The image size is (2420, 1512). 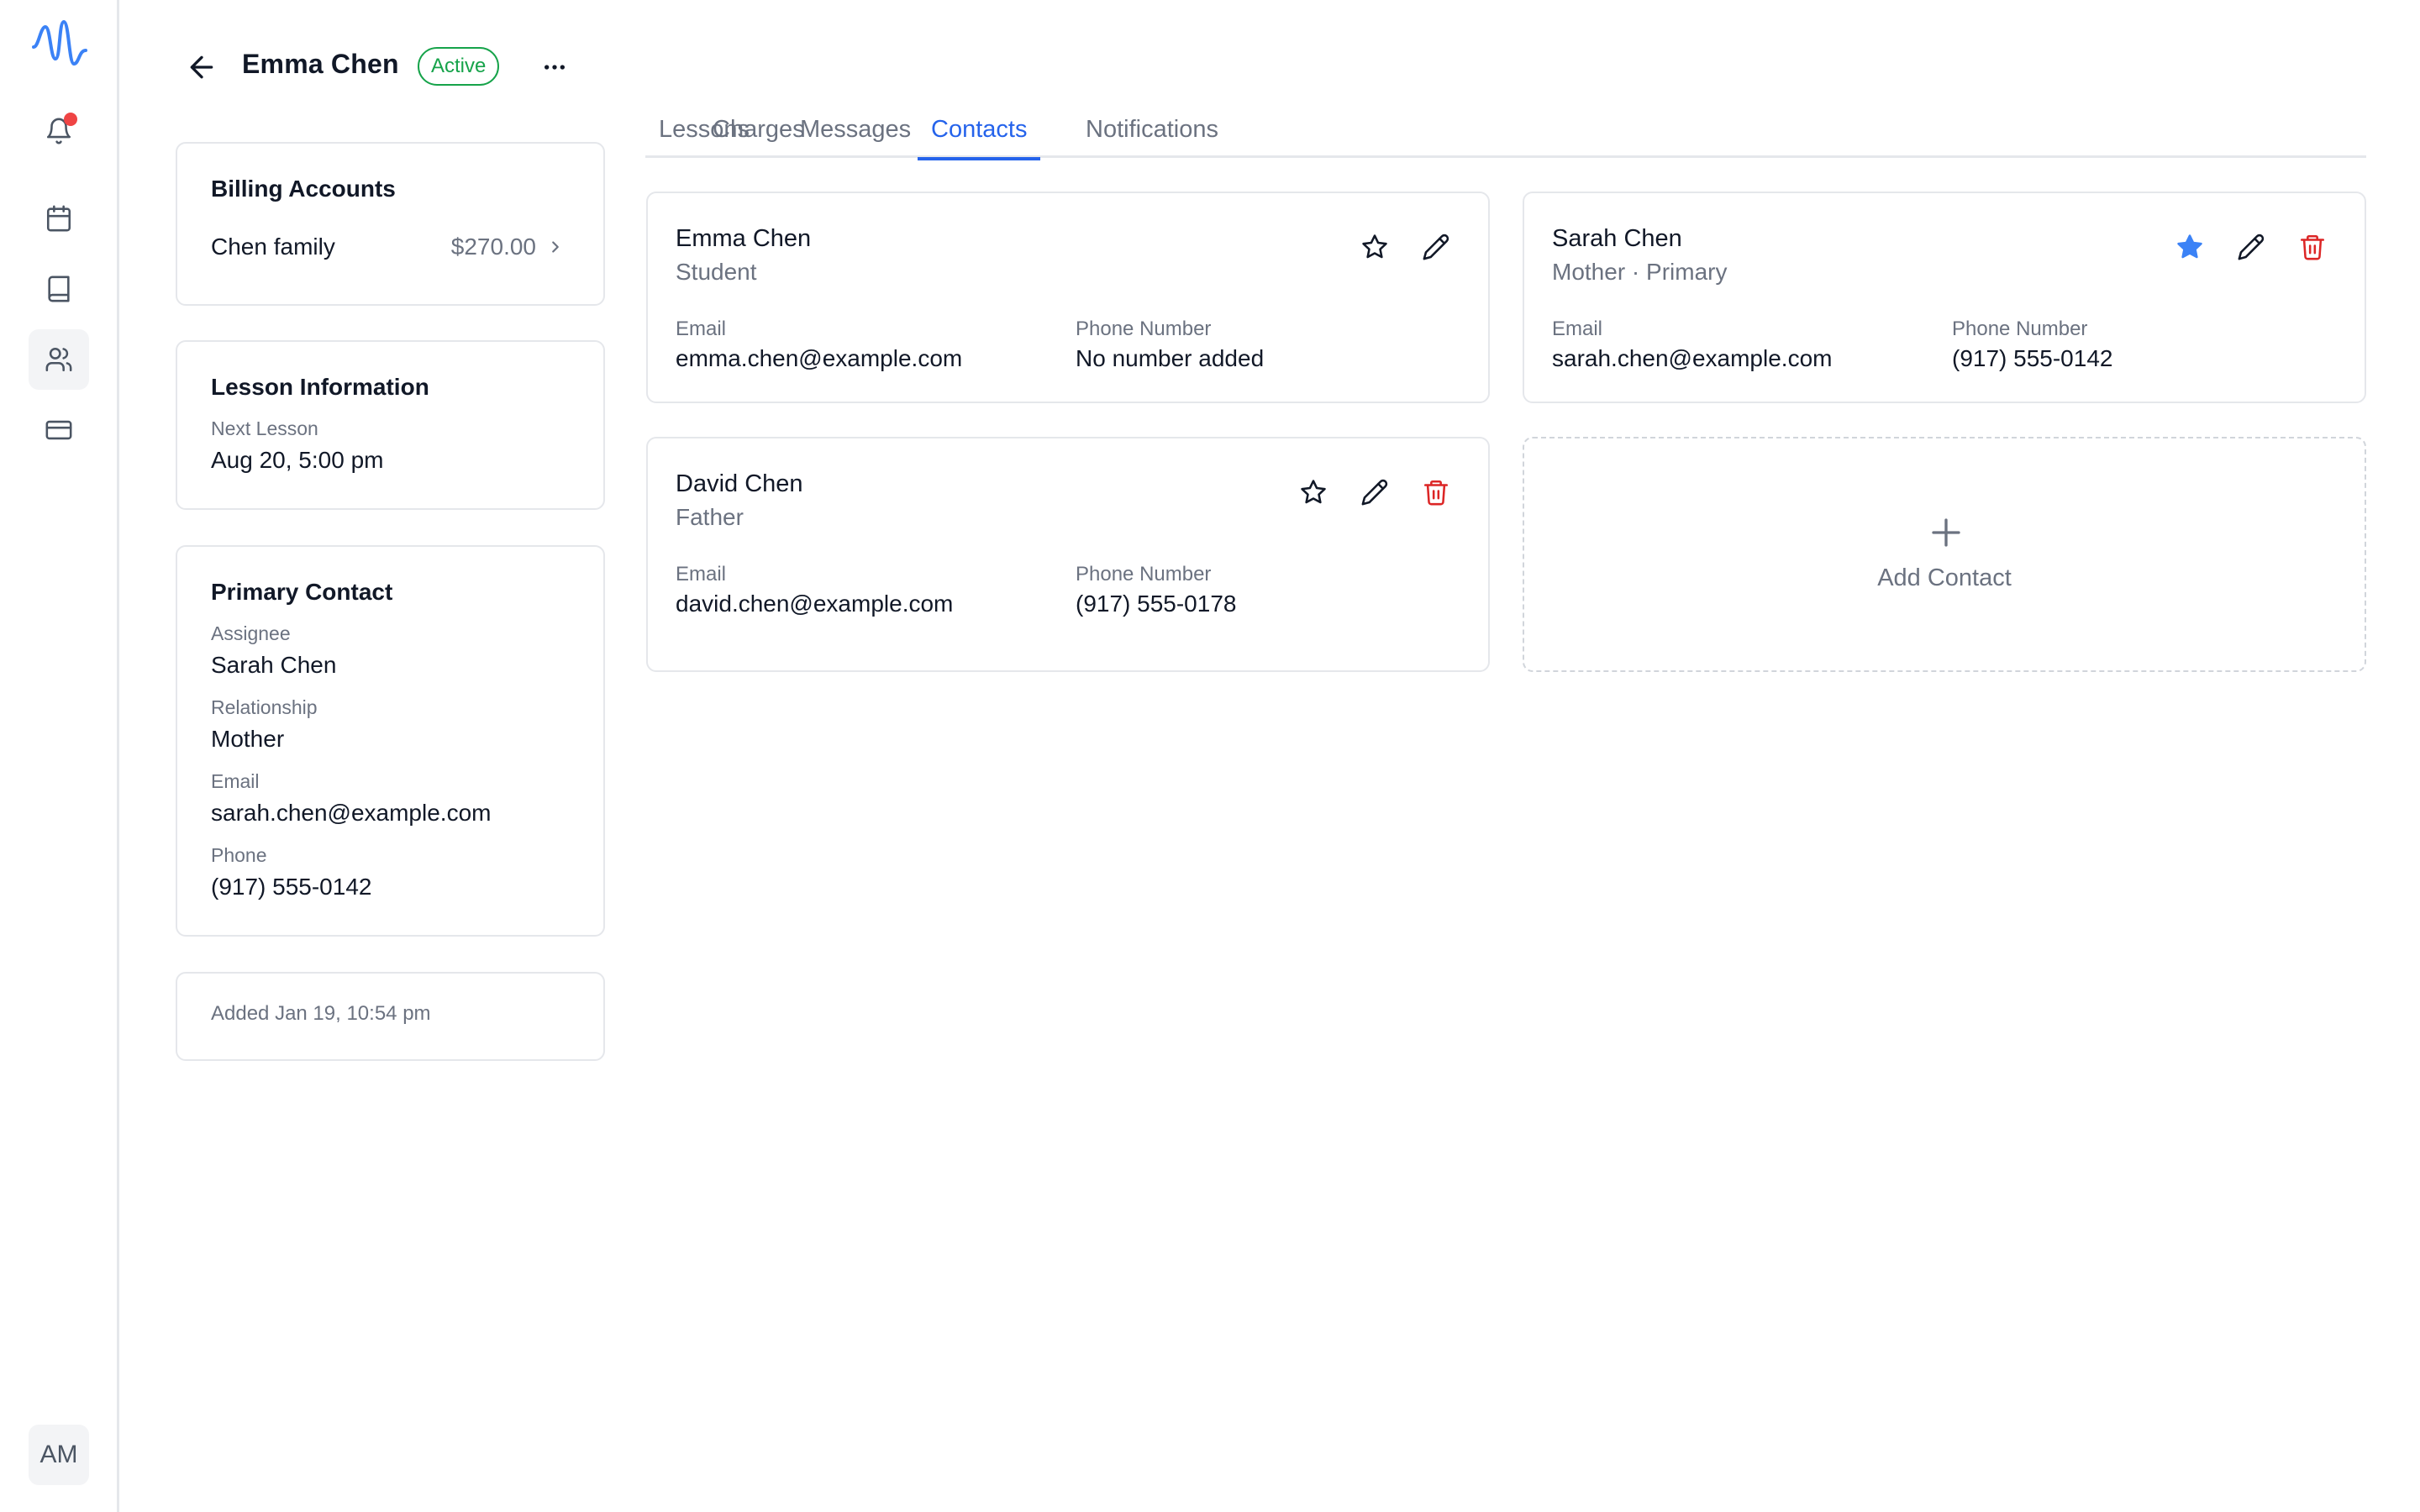 What do you see at coordinates (264, 724) in the screenshot?
I see `relationship-row: Relationship Mother` at bounding box center [264, 724].